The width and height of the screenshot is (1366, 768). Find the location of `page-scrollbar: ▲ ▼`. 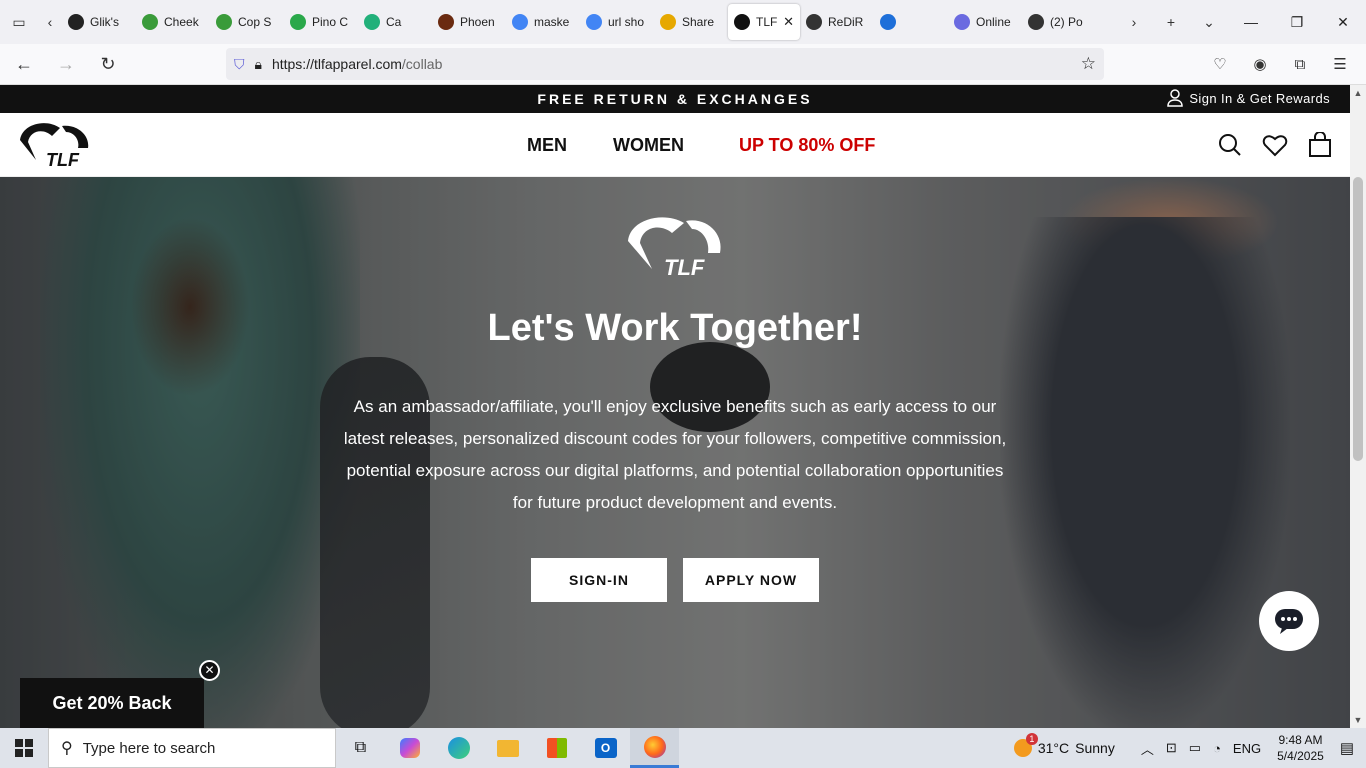

page-scrollbar: ▲ ▼ is located at coordinates (1358, 406).